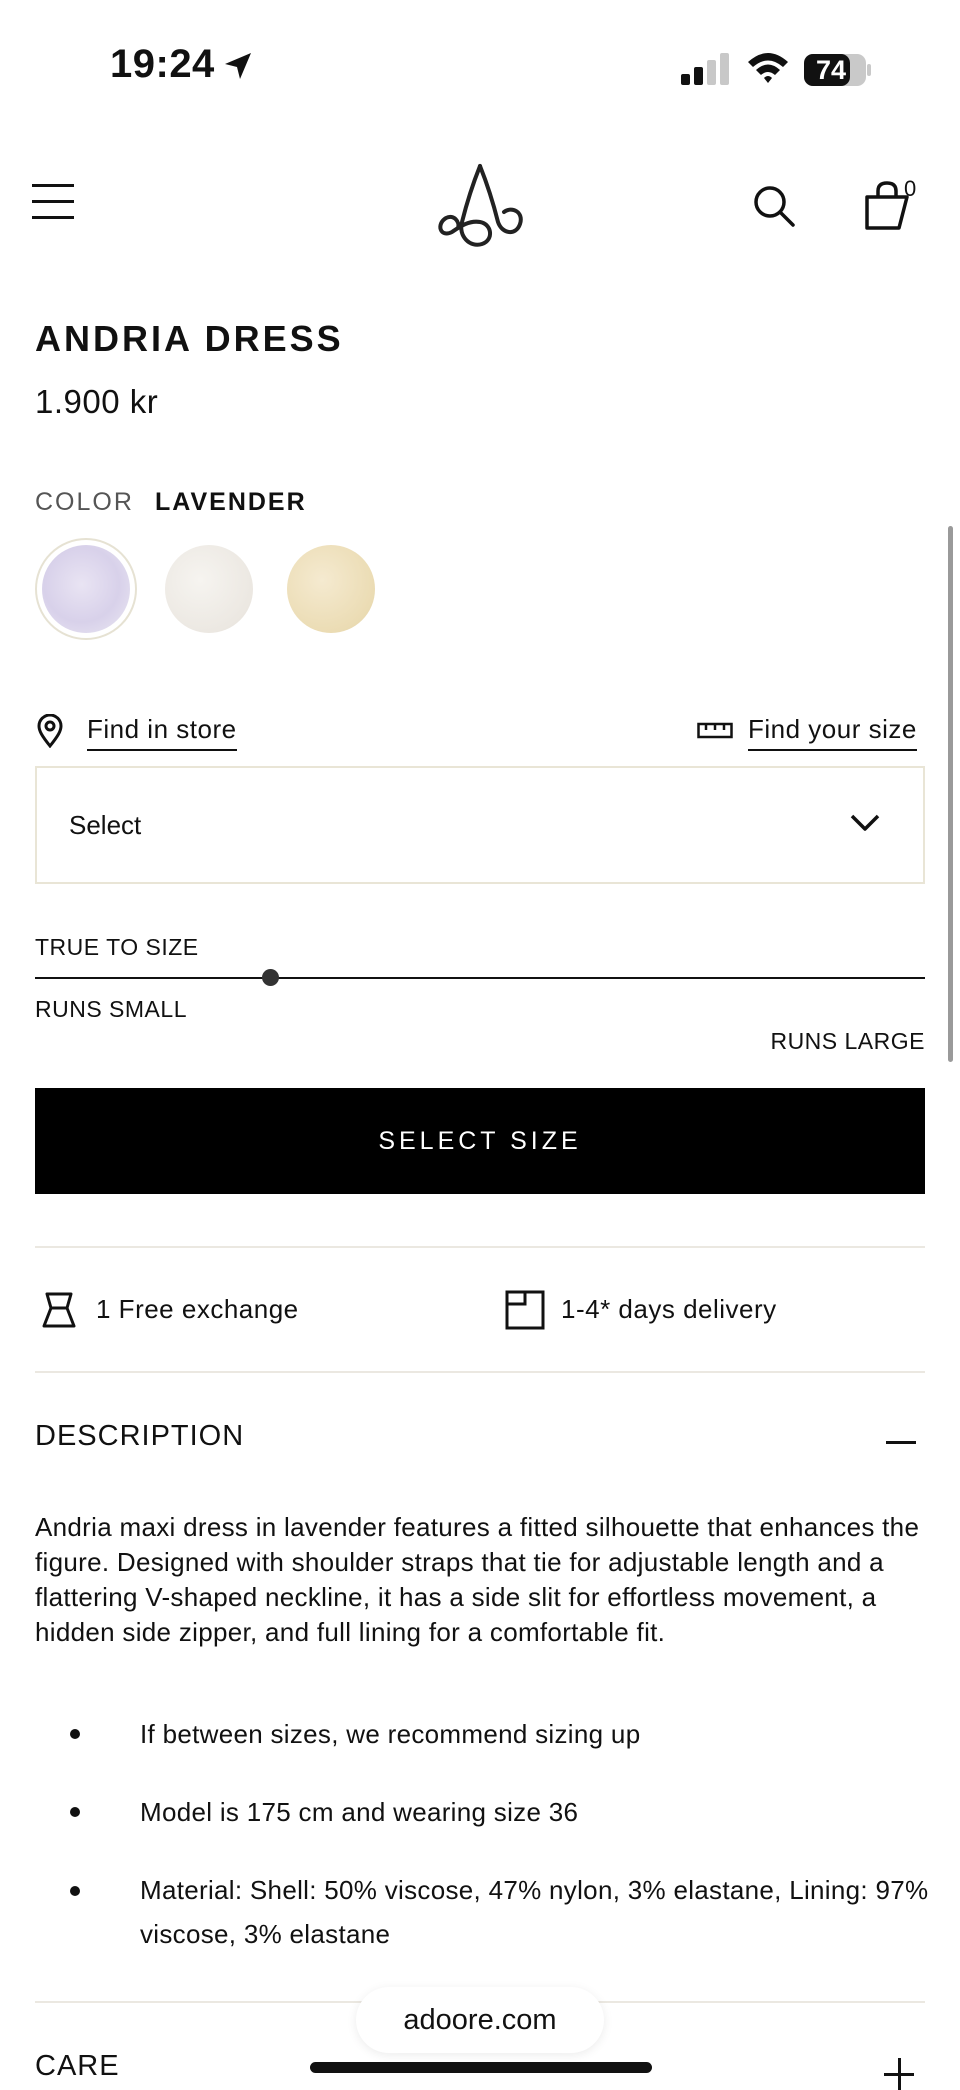 The width and height of the screenshot is (960, 2090). What do you see at coordinates (480, 1141) in the screenshot?
I see `select-size-button: SELECT SIZE` at bounding box center [480, 1141].